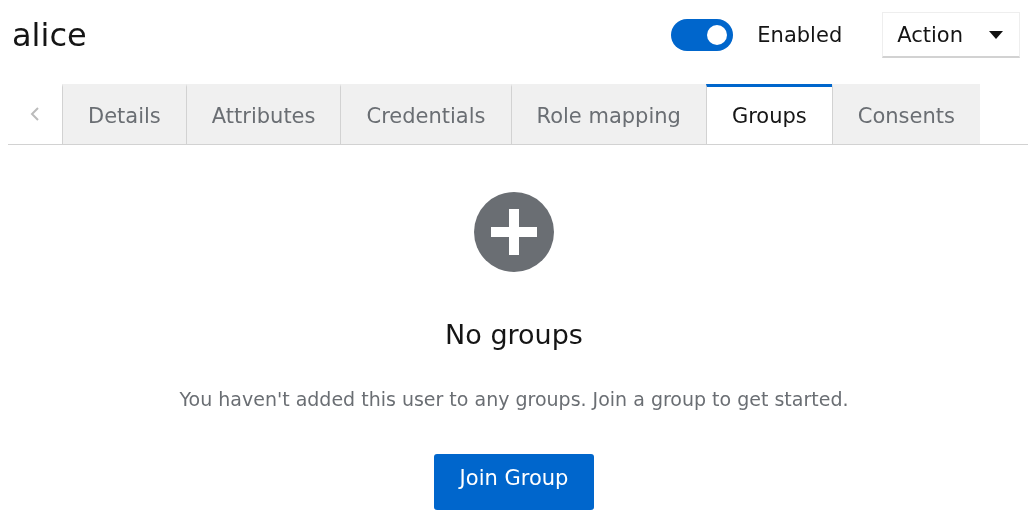 Image resolution: width=1028 pixels, height=524 pixels. Describe the element at coordinates (702, 35) in the screenshot. I see `toggle-switch` at that location.